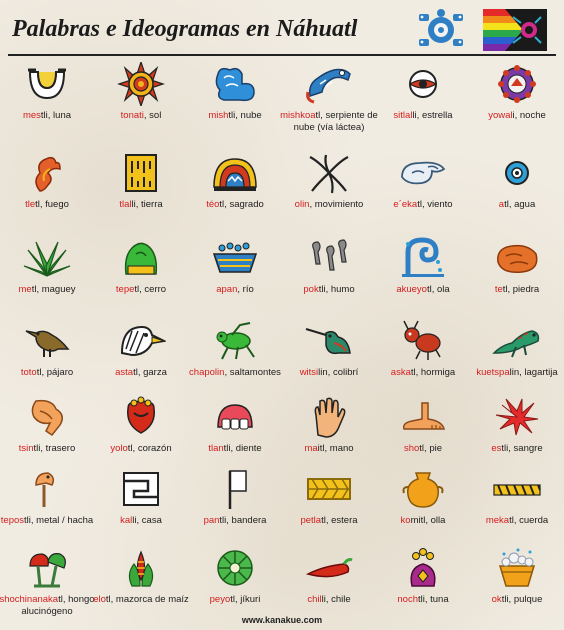 Image resolution: width=564 pixels, height=630 pixels. What do you see at coordinates (400, 372) in the screenshot?
I see `glyph-stem: aska` at bounding box center [400, 372].